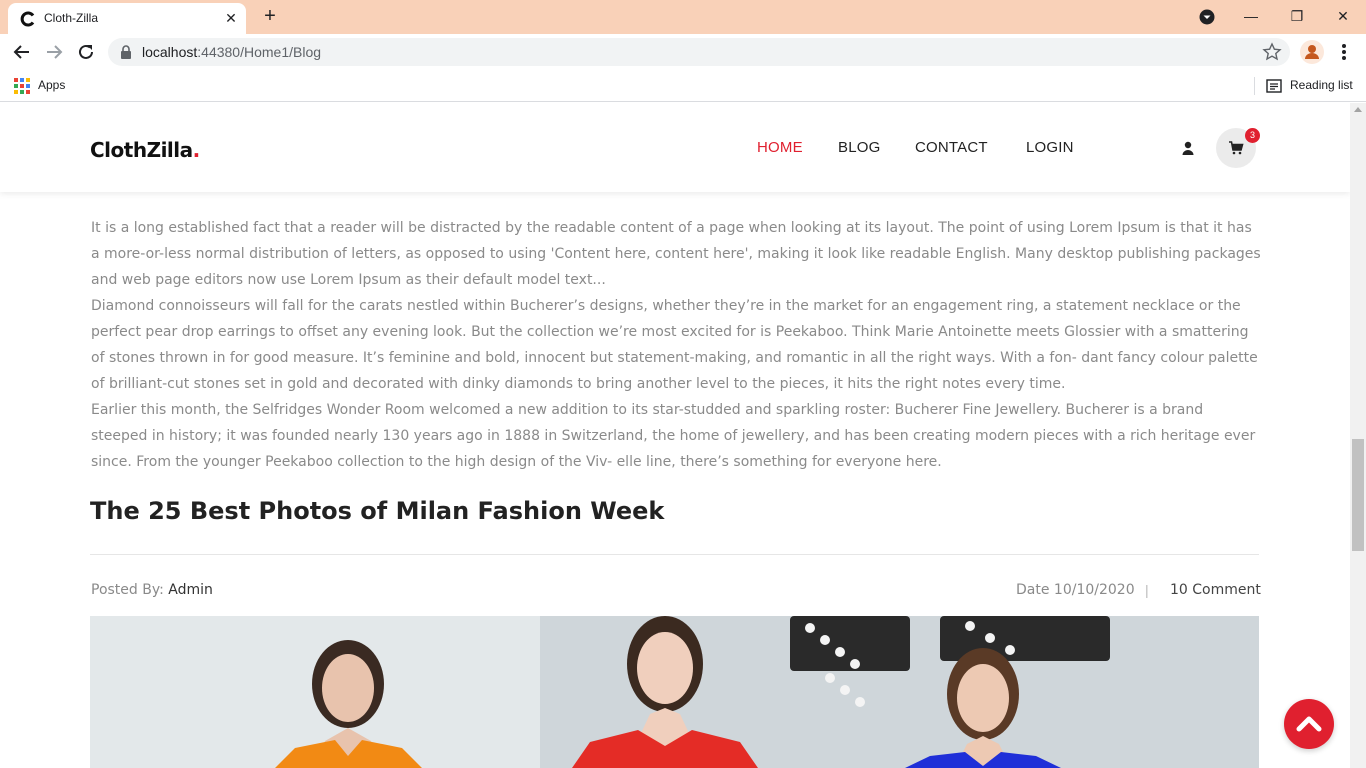 This screenshot has height=768, width=1366. Describe the element at coordinates (1188, 148) in the screenshot. I see `user-icon` at that location.